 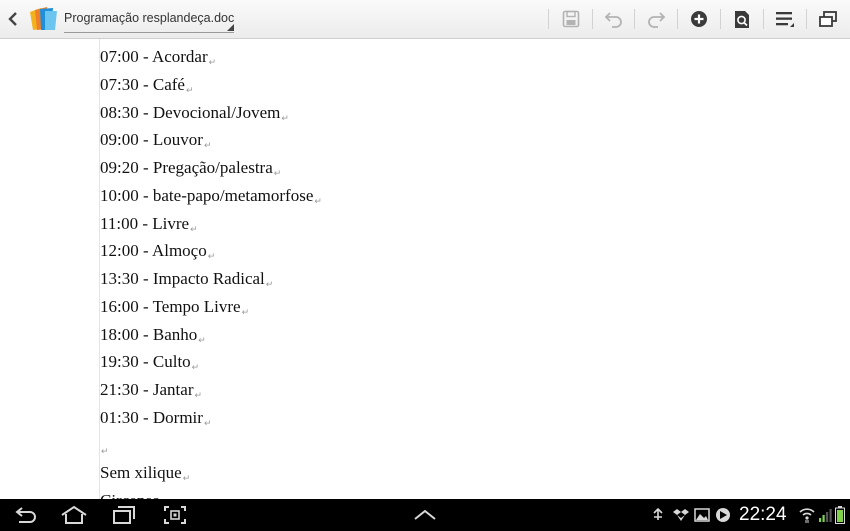 I want to click on window-icon, so click(x=828, y=19).